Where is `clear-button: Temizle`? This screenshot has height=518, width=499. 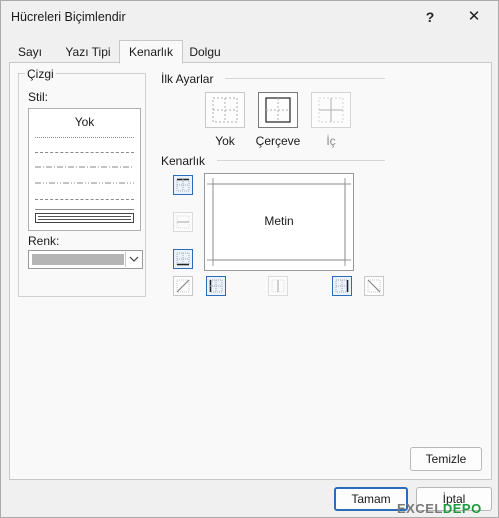
clear-button: Temizle is located at coordinates (446, 459).